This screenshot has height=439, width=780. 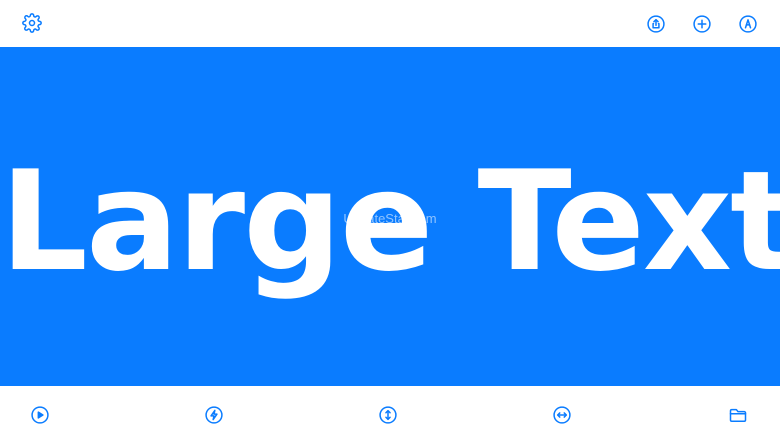 I want to click on vertical-resize-button, so click(x=388, y=415).